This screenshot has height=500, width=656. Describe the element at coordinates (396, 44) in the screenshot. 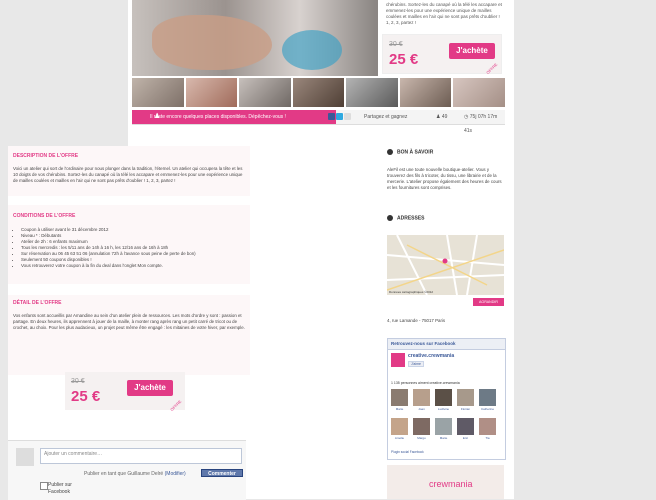

I see `old-price: 30 €` at that location.